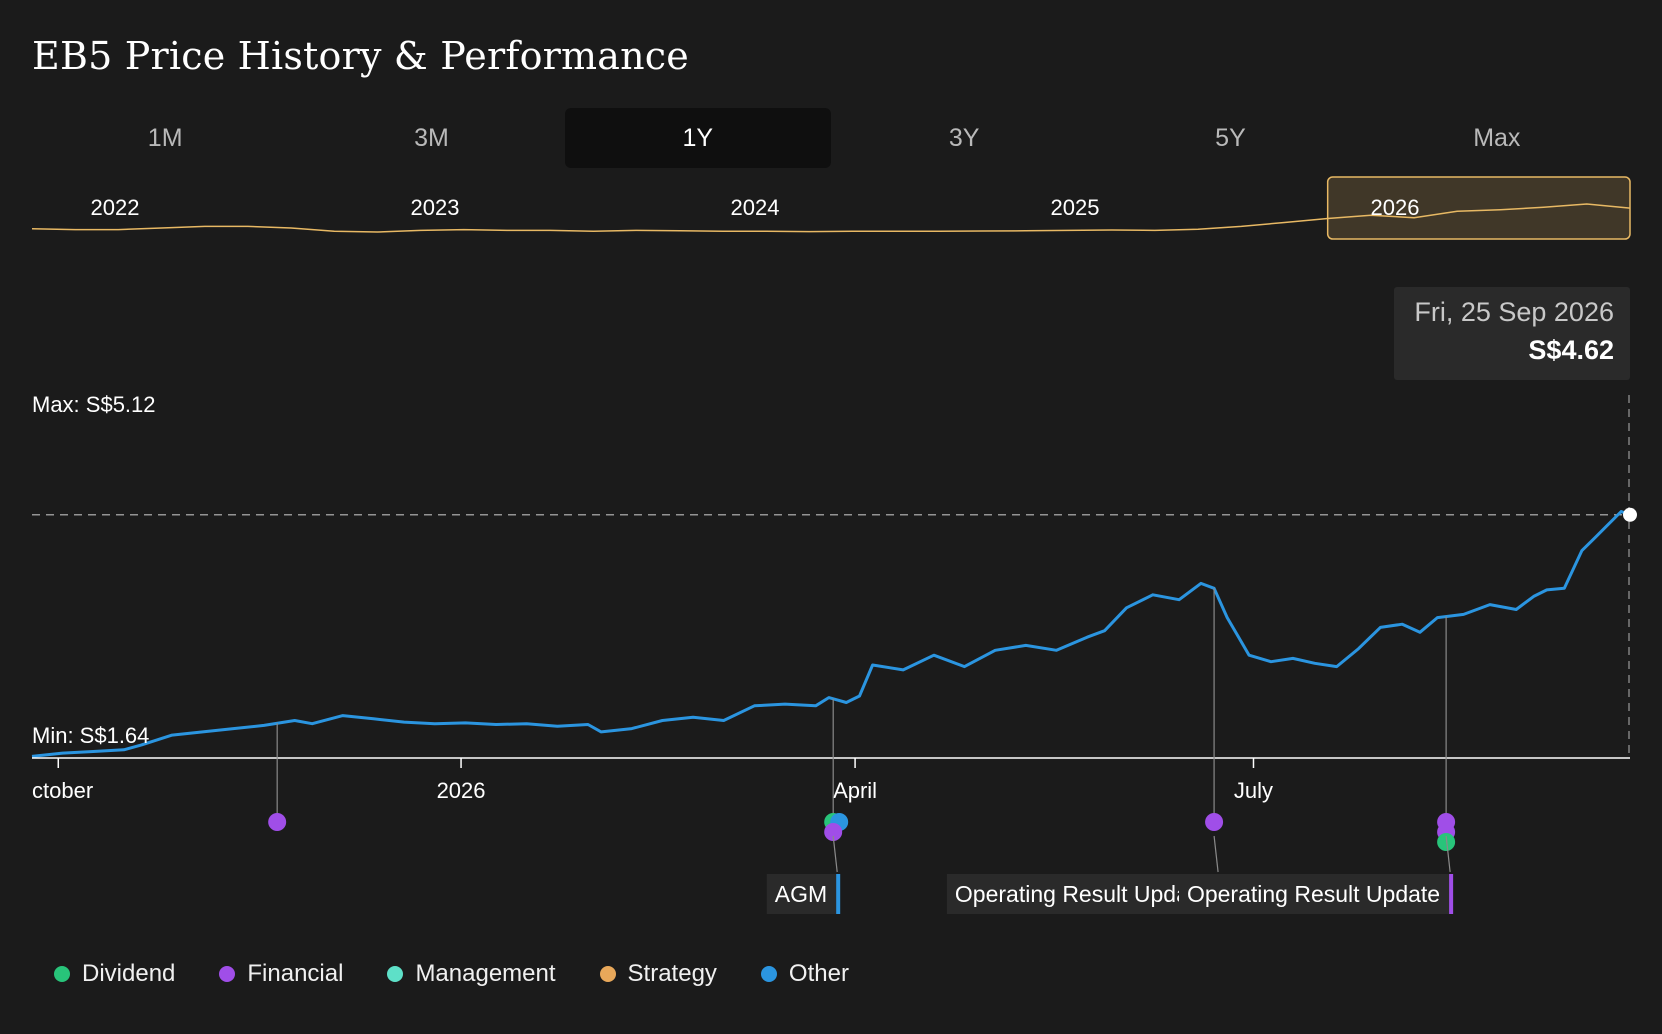 Image resolution: width=1662 pixels, height=1034 pixels. I want to click on x-axis: ctober 2026 April July, so click(831, 780).